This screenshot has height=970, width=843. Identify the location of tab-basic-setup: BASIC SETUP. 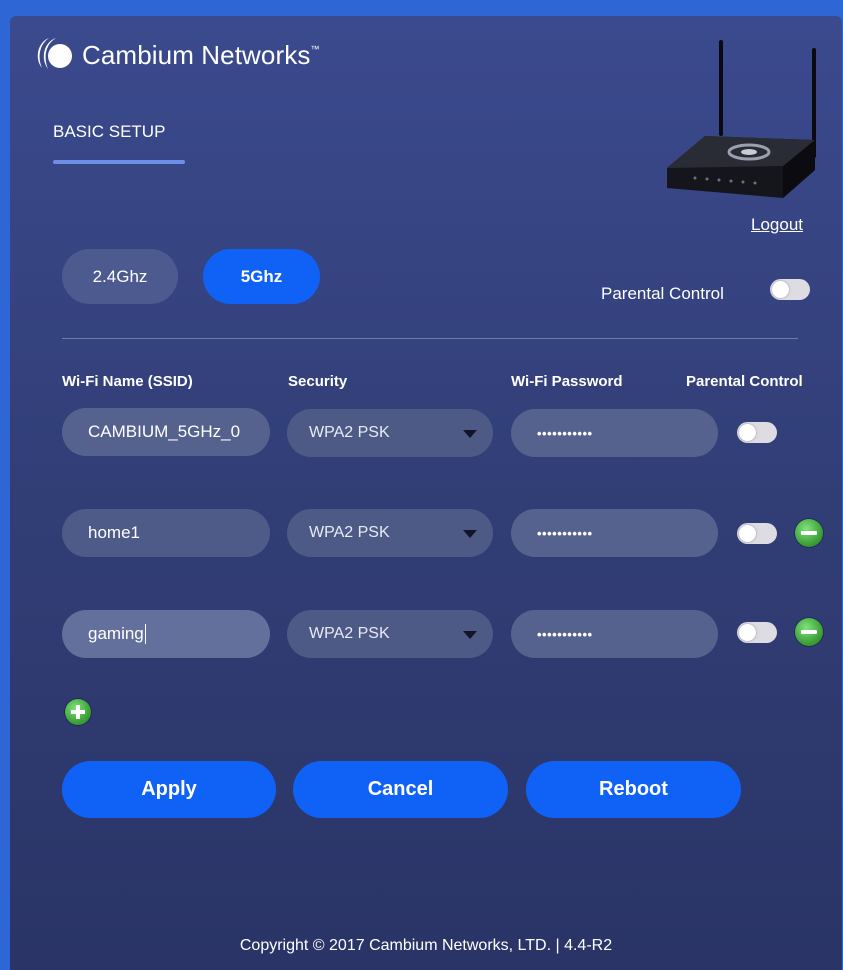
(109, 132).